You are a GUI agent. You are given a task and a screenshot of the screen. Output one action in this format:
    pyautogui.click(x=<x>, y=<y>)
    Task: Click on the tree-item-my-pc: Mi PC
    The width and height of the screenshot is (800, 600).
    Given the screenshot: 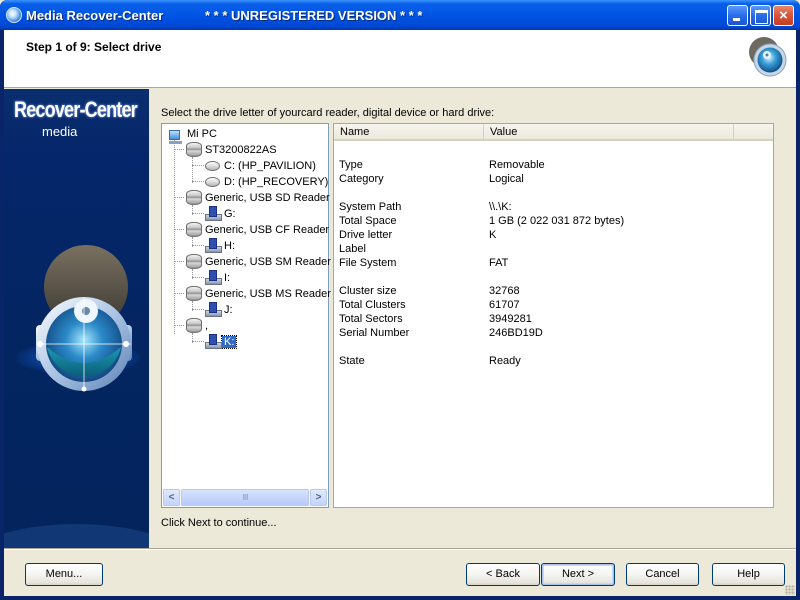 What is the action you would take?
    pyautogui.click(x=193, y=135)
    